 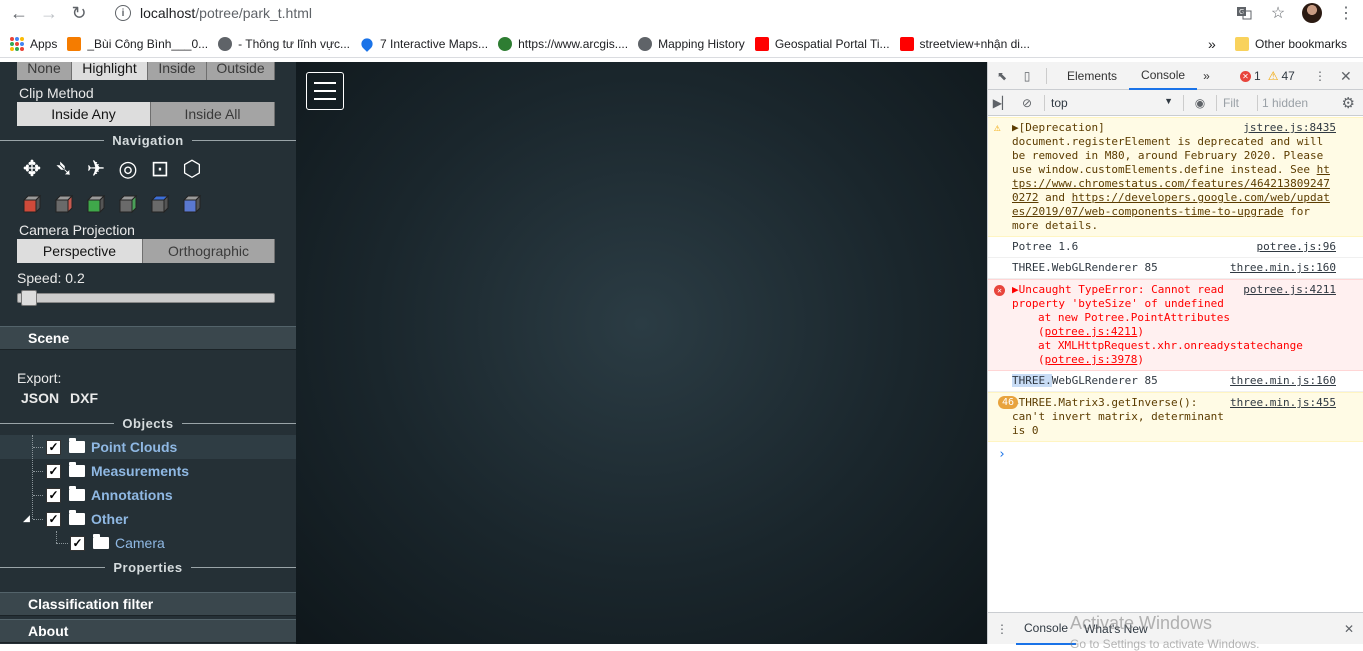 I want to click on filter-input: Filt, so click(x=1238, y=103).